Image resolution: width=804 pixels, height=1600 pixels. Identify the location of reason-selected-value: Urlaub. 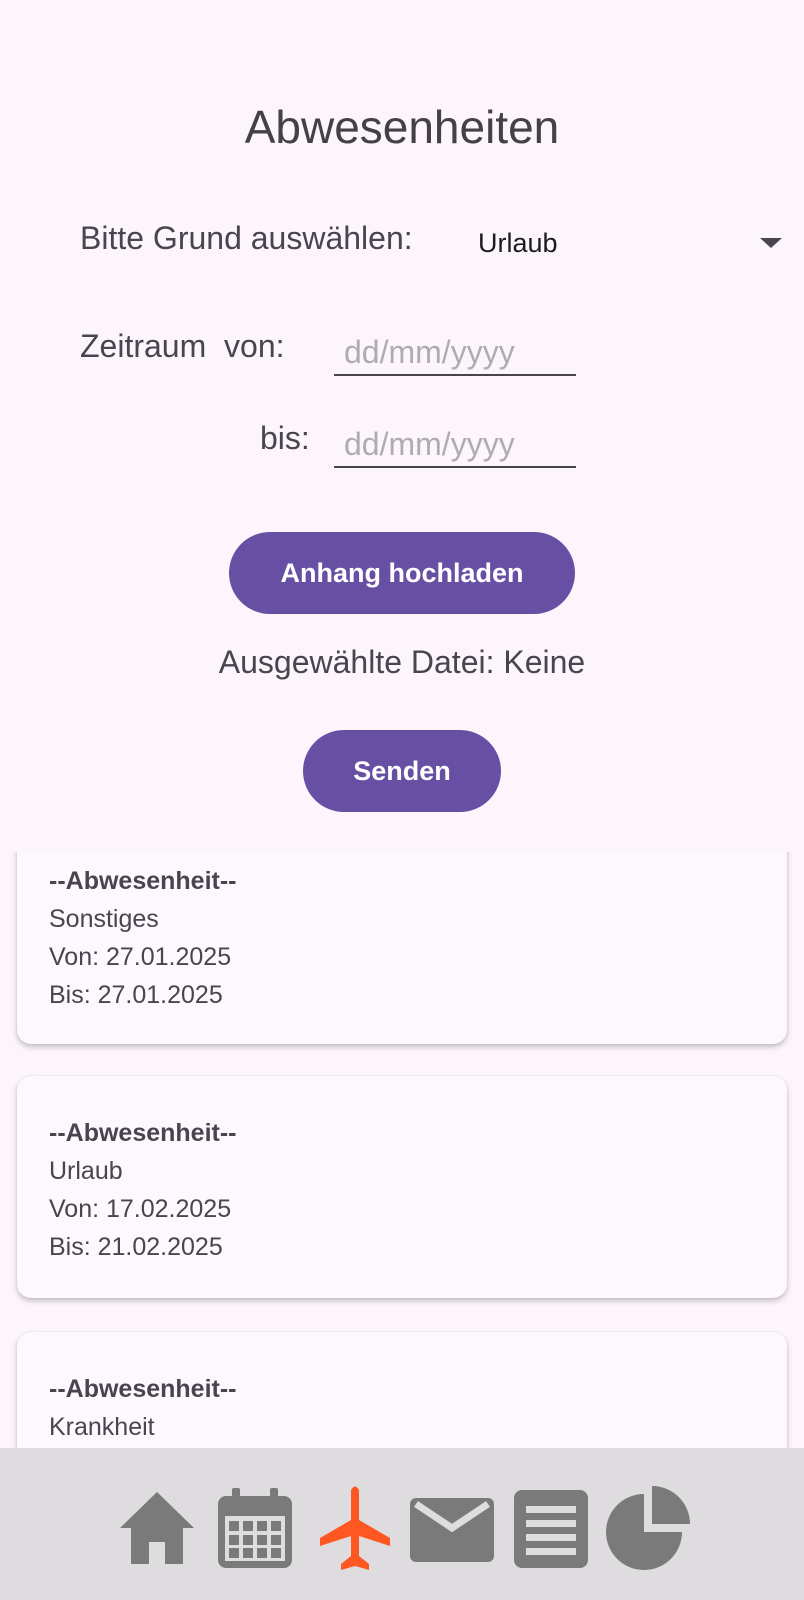
(518, 243).